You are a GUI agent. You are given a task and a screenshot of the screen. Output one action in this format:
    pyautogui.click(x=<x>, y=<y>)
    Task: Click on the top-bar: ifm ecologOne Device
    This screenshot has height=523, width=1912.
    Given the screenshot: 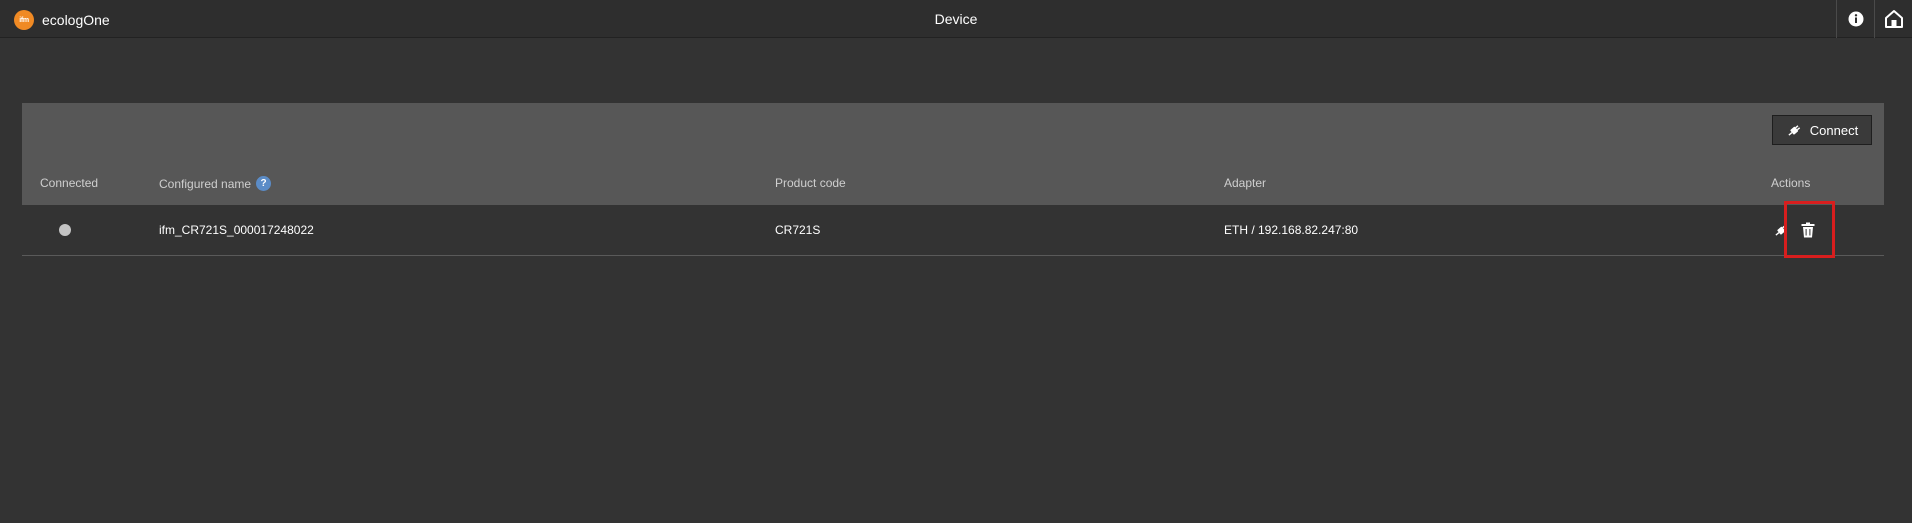 What is the action you would take?
    pyautogui.click(x=956, y=19)
    